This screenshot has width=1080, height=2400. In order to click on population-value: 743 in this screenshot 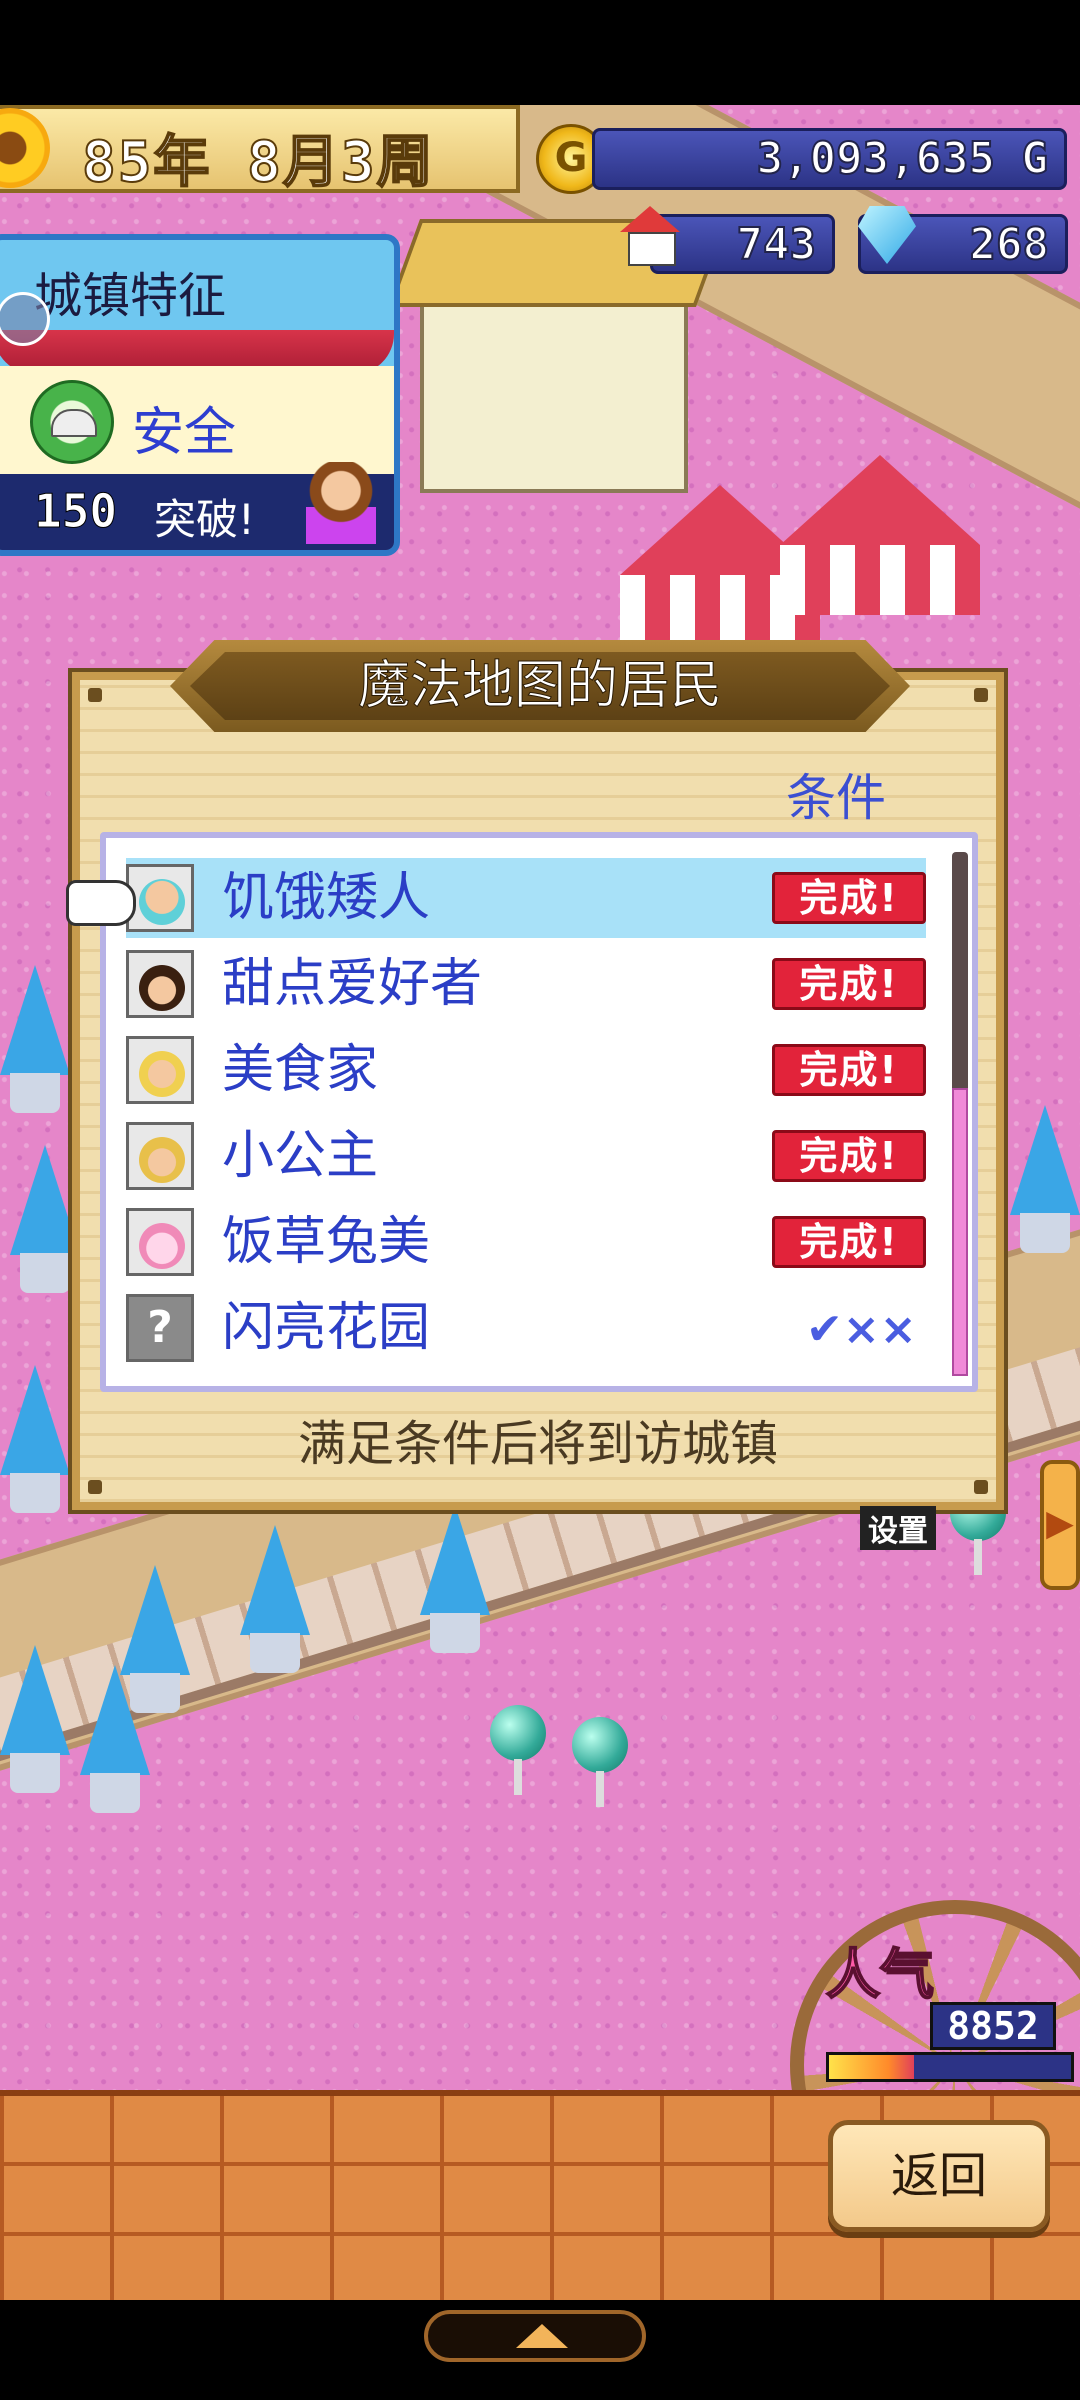, I will do `click(776, 244)`.